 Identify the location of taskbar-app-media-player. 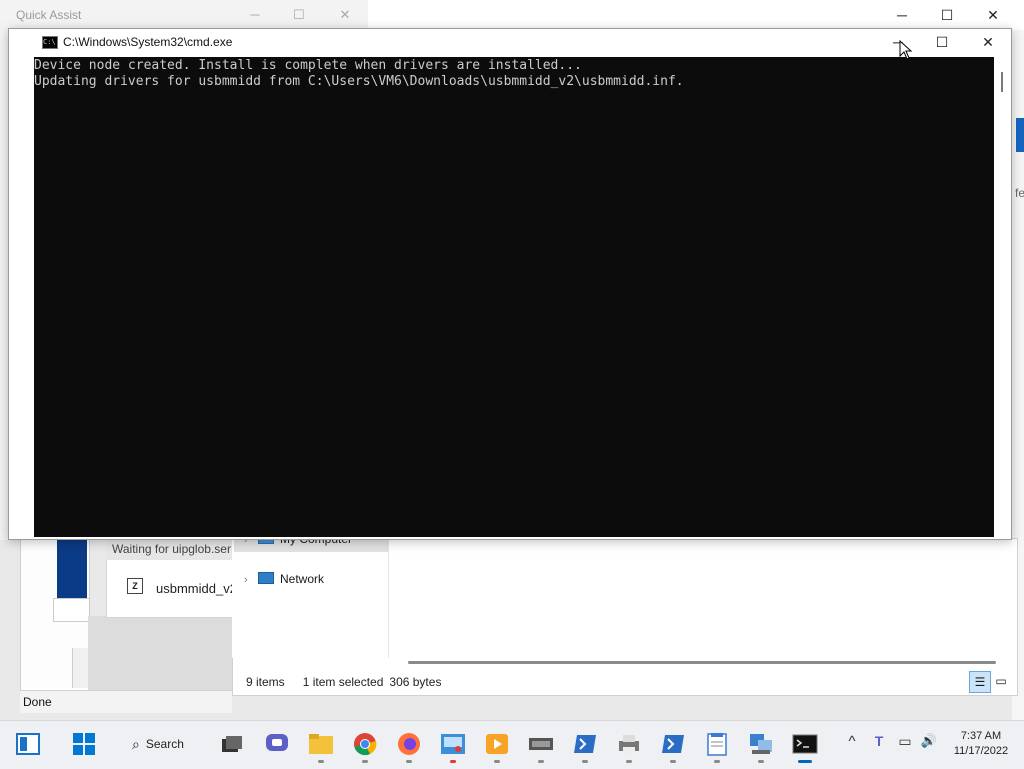
(497, 744).